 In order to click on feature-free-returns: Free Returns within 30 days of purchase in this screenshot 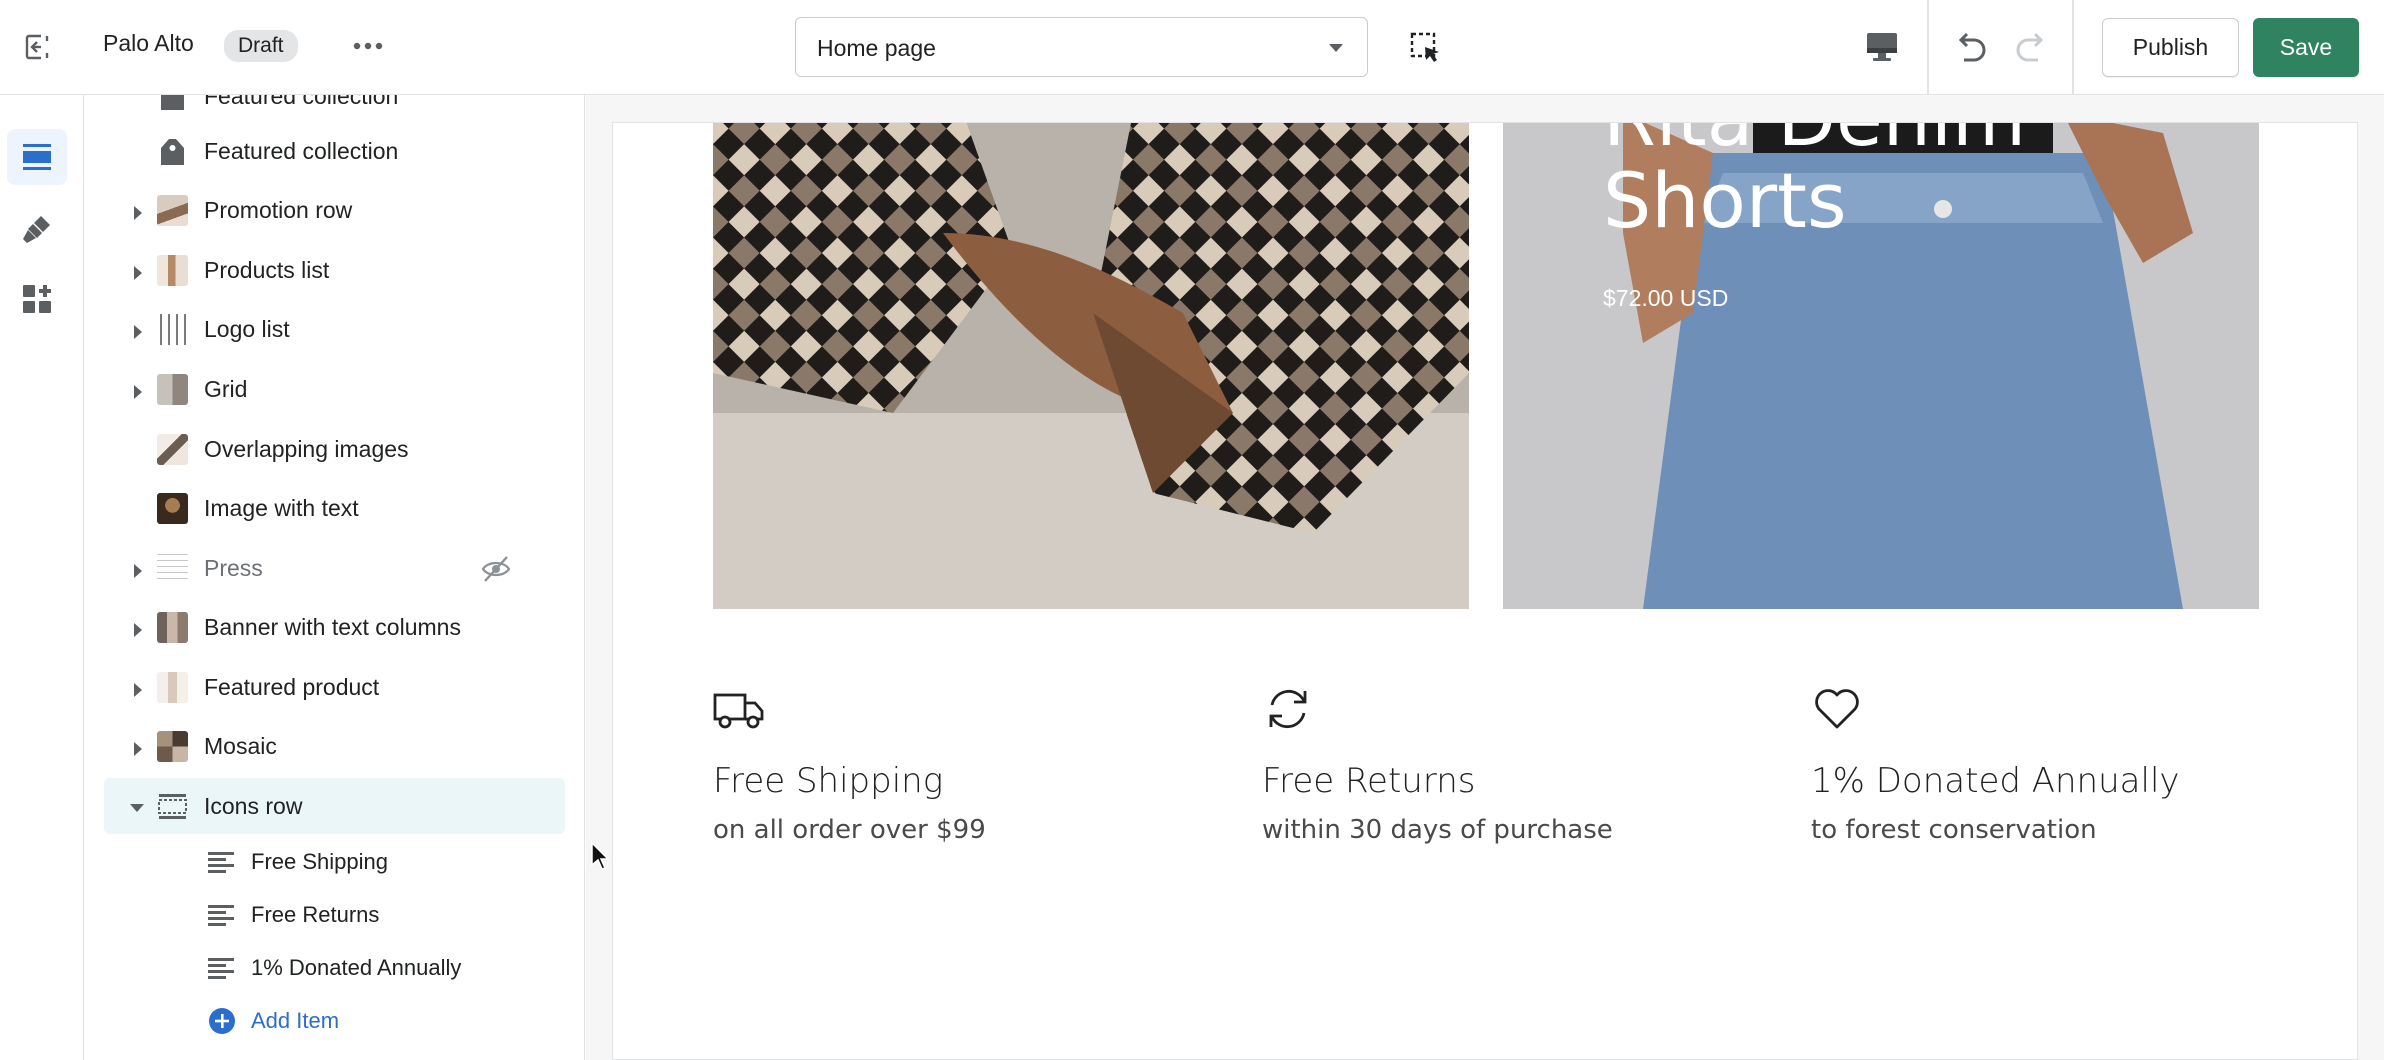, I will do `click(1512, 764)`.